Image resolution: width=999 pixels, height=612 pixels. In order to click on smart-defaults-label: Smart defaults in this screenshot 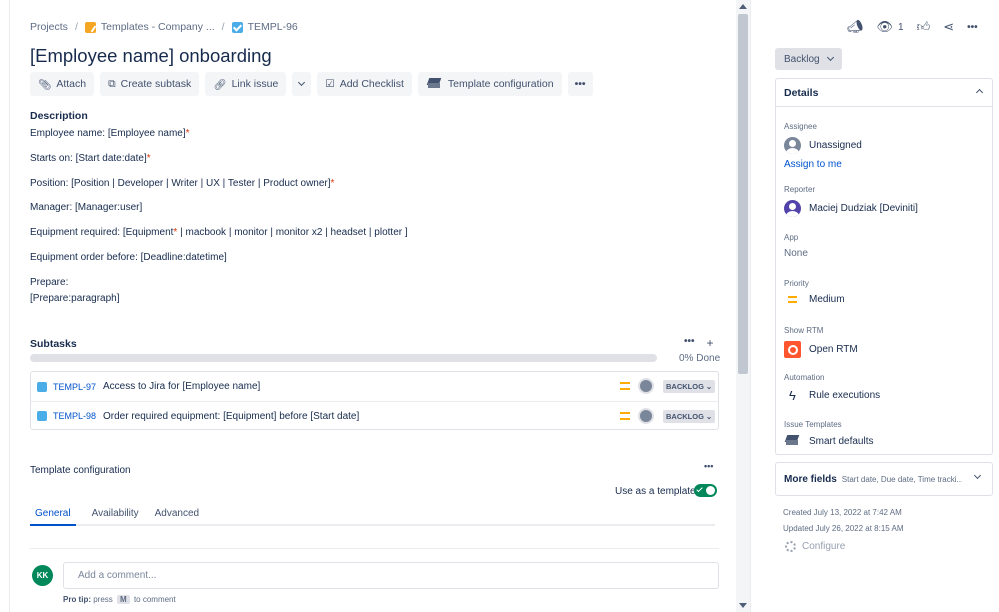, I will do `click(841, 441)`.